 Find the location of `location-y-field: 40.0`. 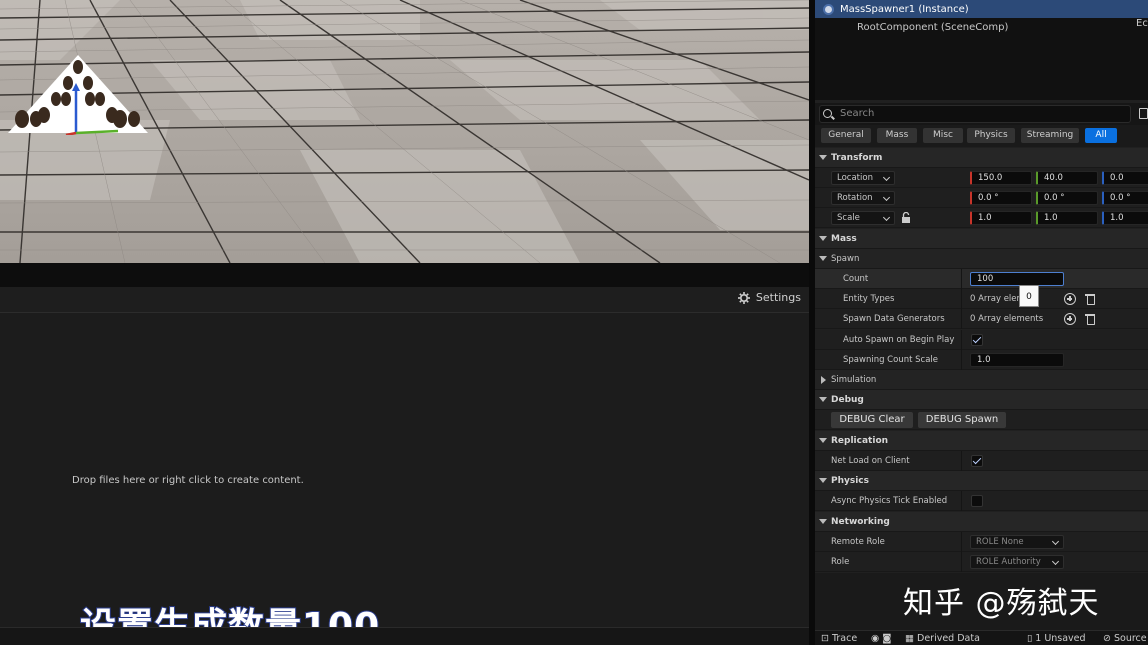

location-y-field: 40.0 is located at coordinates (1067, 178).